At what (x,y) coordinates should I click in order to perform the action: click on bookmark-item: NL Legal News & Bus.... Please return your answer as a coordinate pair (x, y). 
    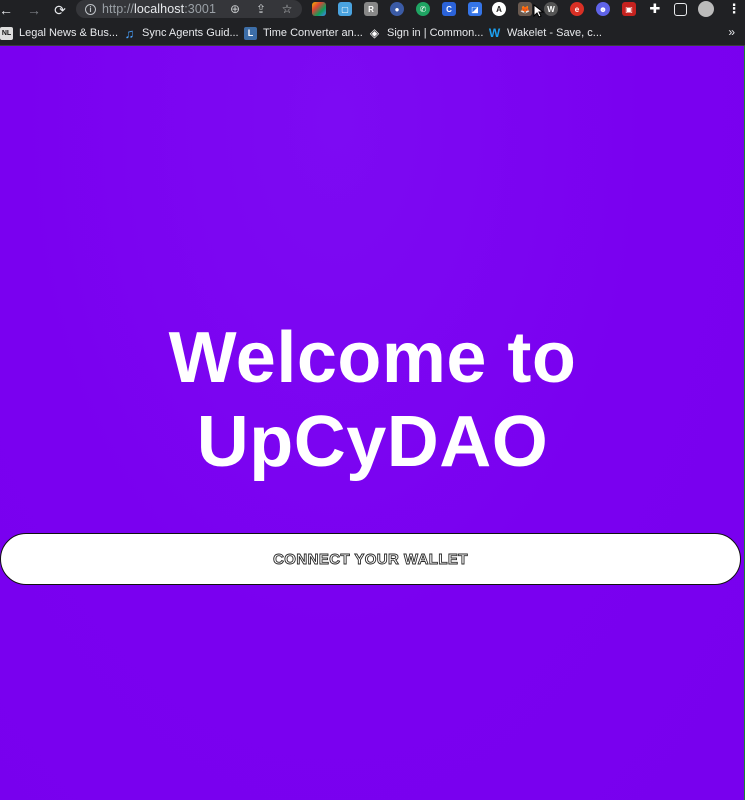
    Looking at the image, I should click on (59, 33).